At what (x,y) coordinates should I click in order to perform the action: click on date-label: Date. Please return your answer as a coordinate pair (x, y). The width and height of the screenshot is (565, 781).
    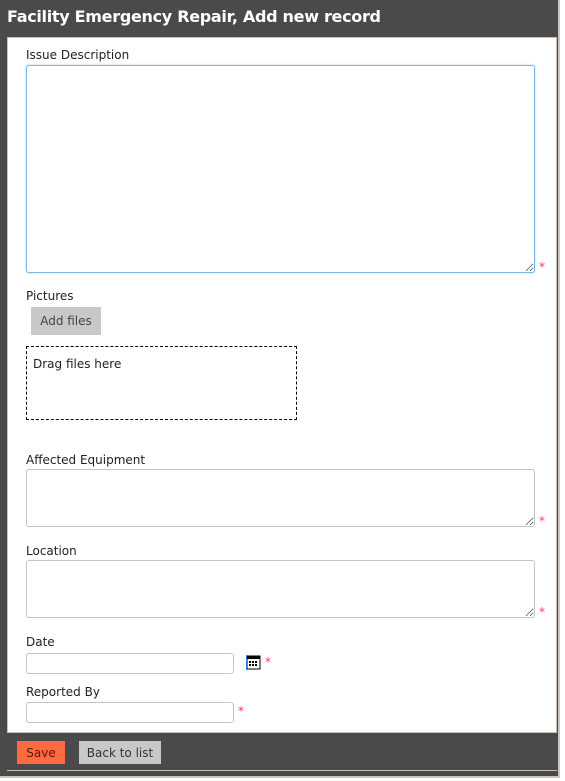
    Looking at the image, I should click on (40, 642).